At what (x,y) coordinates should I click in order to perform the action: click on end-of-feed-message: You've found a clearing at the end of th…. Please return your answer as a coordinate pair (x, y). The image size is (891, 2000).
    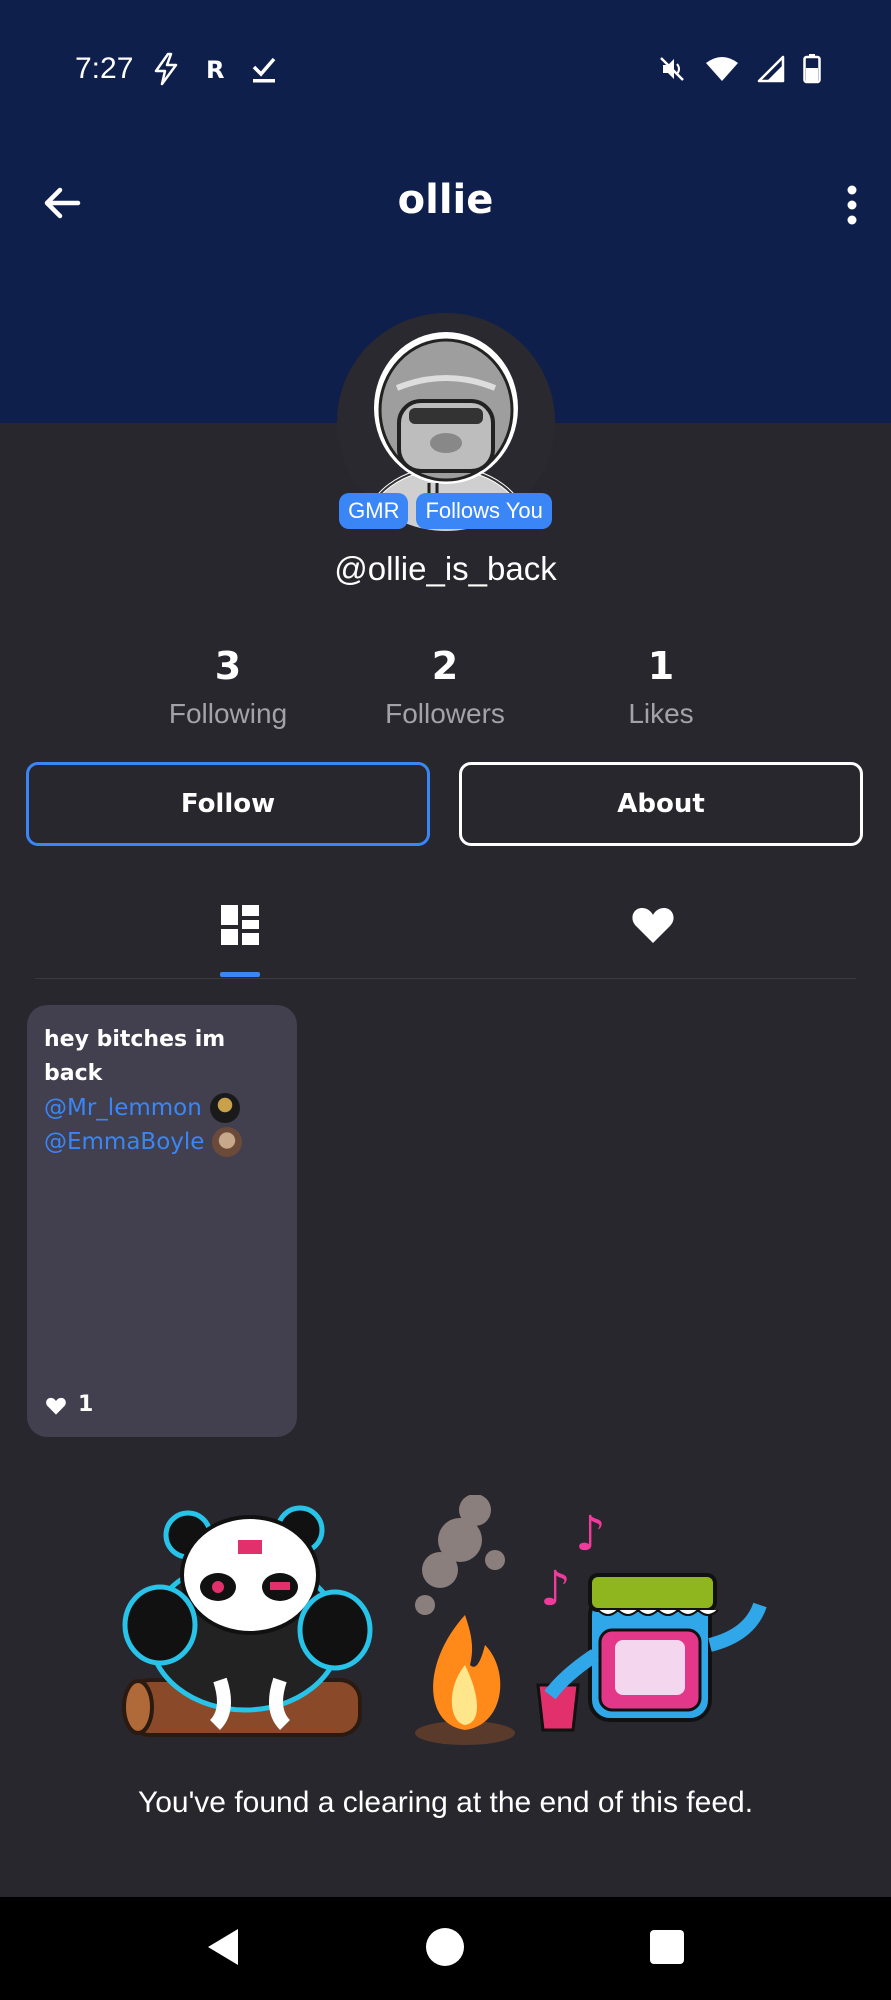
    Looking at the image, I should click on (445, 1802).